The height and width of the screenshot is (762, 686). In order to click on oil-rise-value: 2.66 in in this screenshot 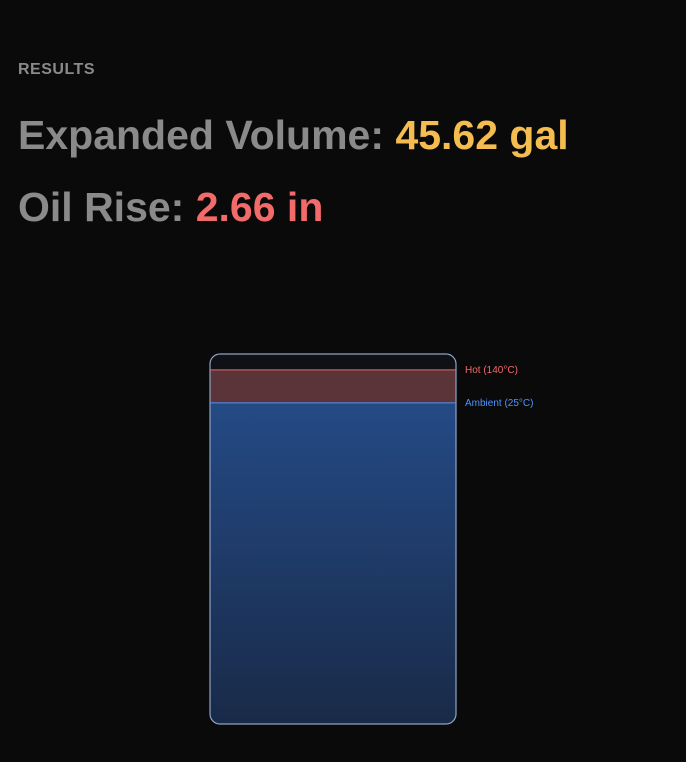, I will do `click(259, 207)`.